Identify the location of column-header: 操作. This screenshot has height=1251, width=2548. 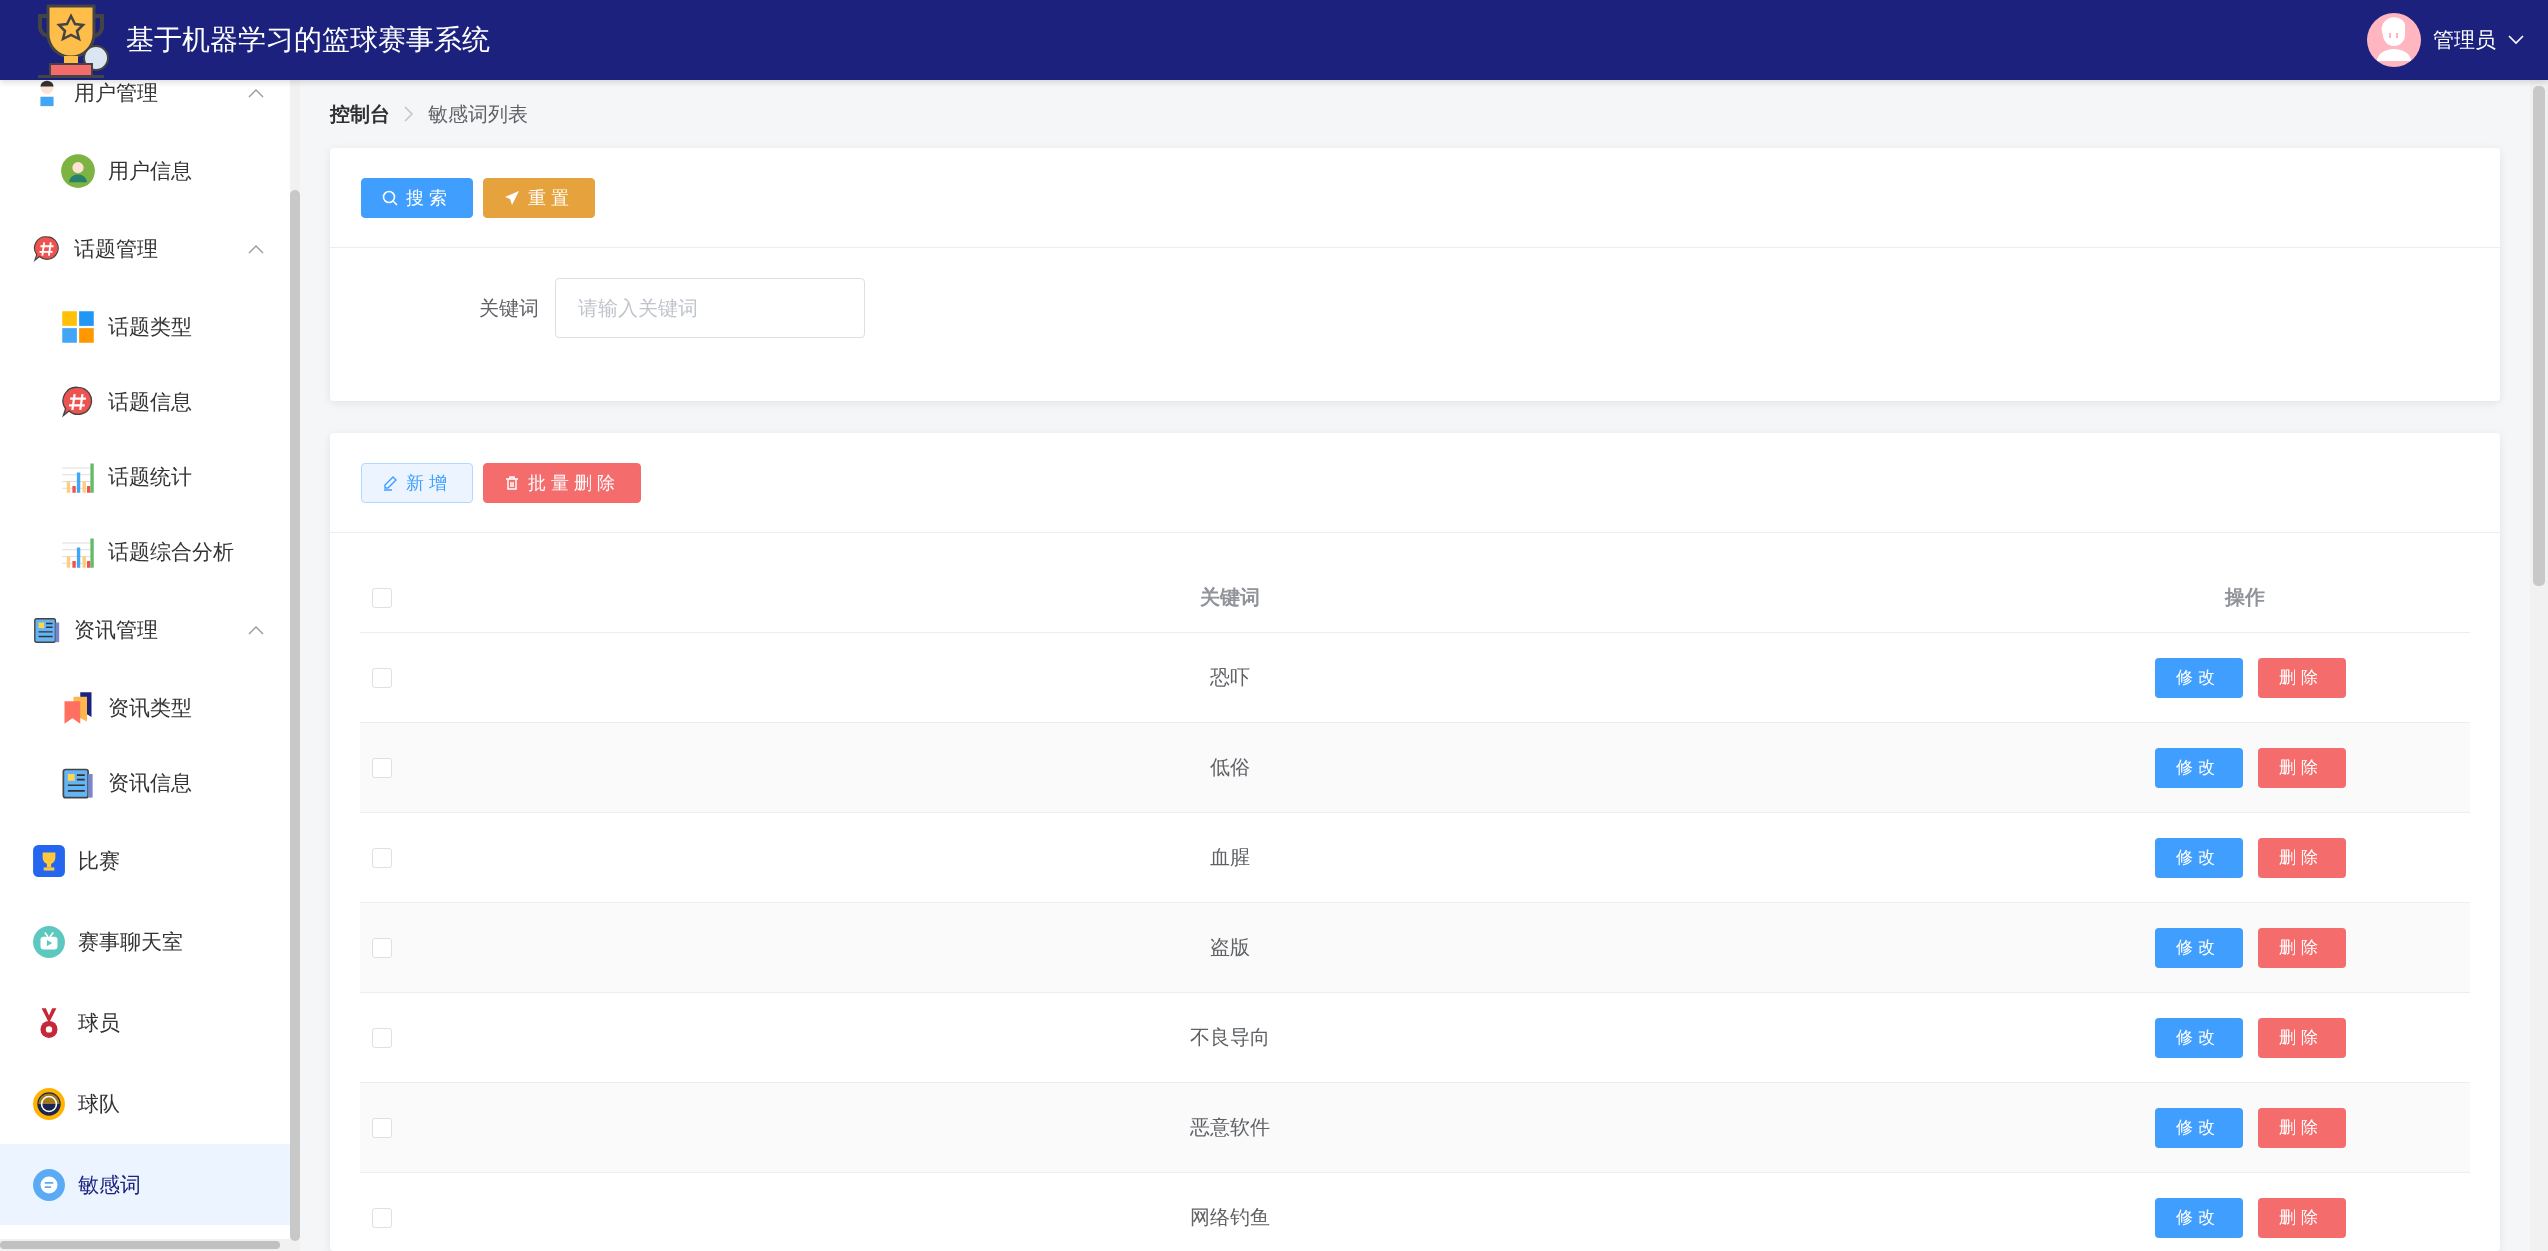
(2244, 597).